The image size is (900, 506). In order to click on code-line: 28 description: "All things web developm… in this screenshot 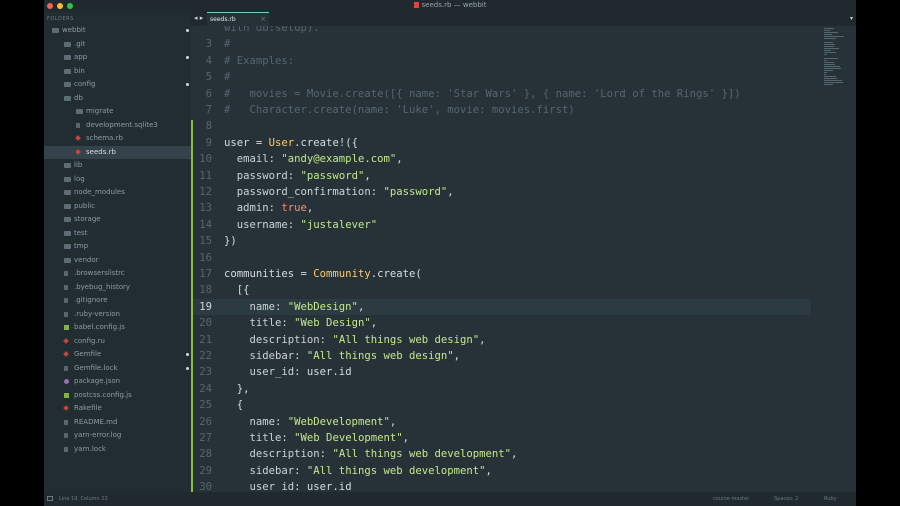, I will do `click(501, 454)`.